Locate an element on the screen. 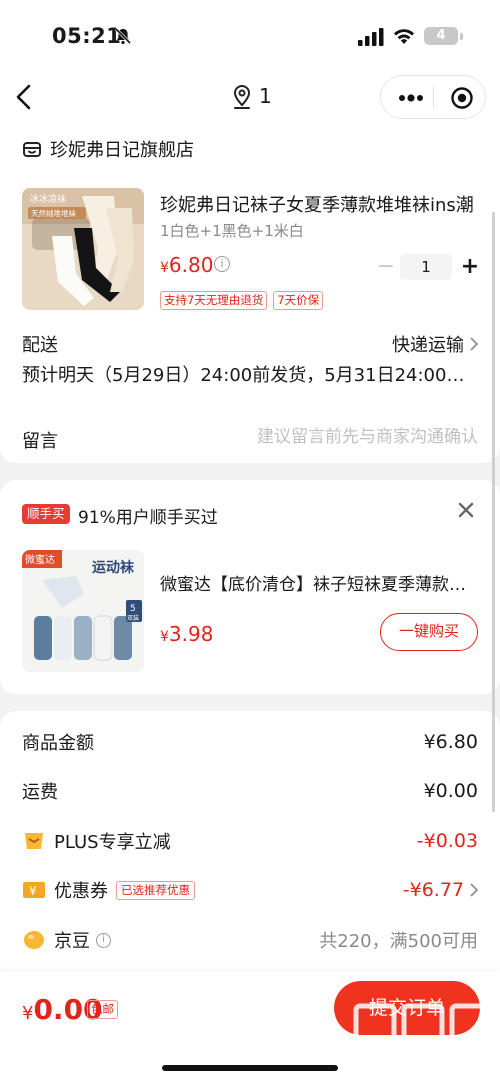 This screenshot has height=1083, width=500. scrollbar is located at coordinates (493, 512).